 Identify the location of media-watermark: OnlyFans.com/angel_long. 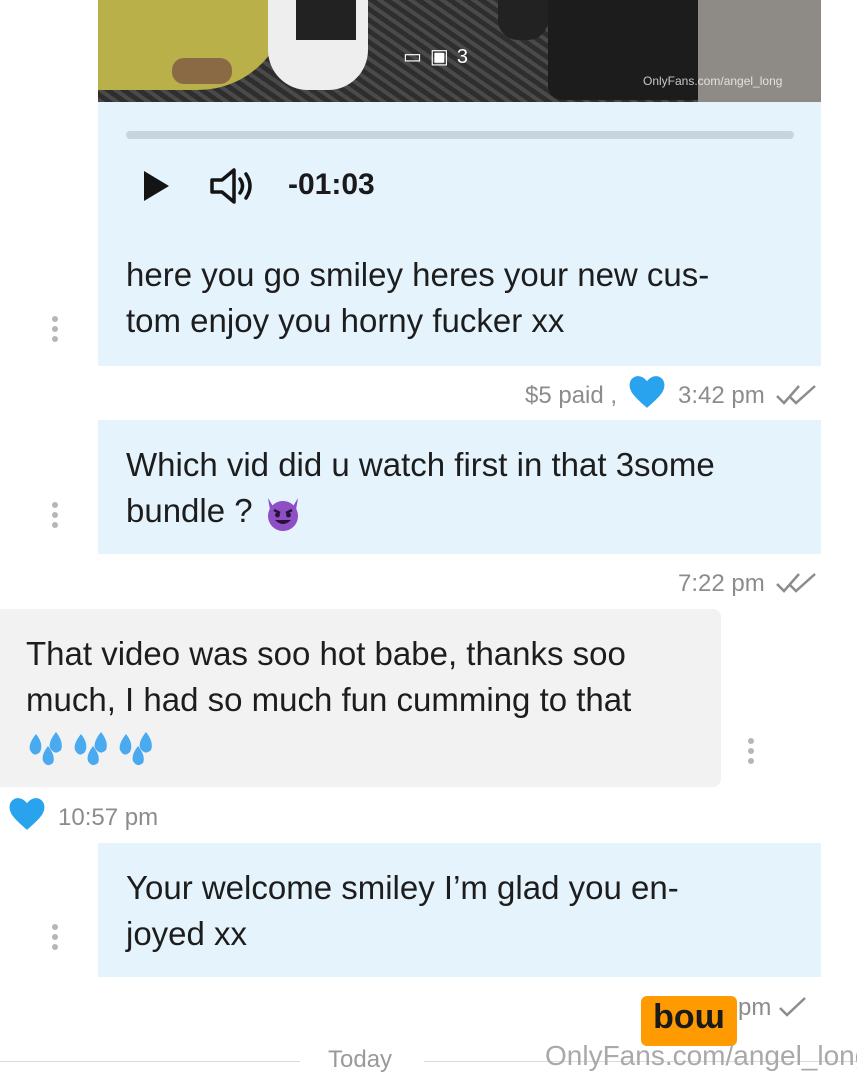
(713, 81).